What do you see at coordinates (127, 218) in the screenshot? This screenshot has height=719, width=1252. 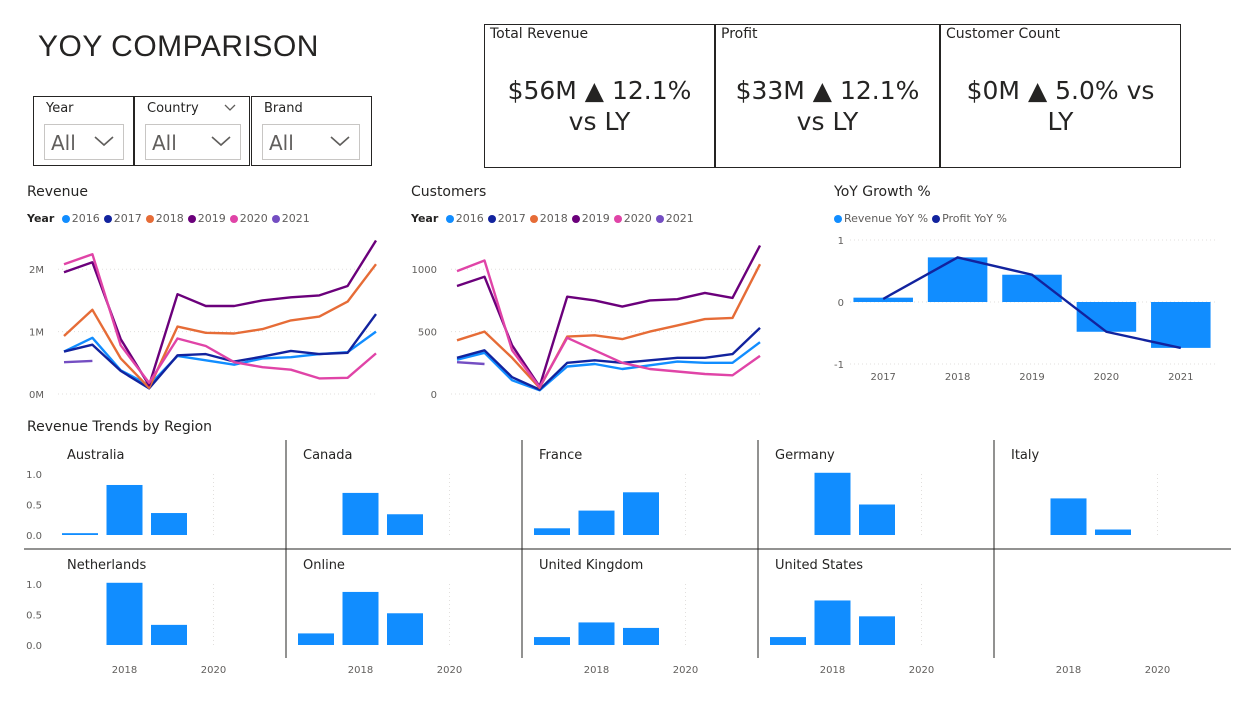 I see `legend-label: 2017` at bounding box center [127, 218].